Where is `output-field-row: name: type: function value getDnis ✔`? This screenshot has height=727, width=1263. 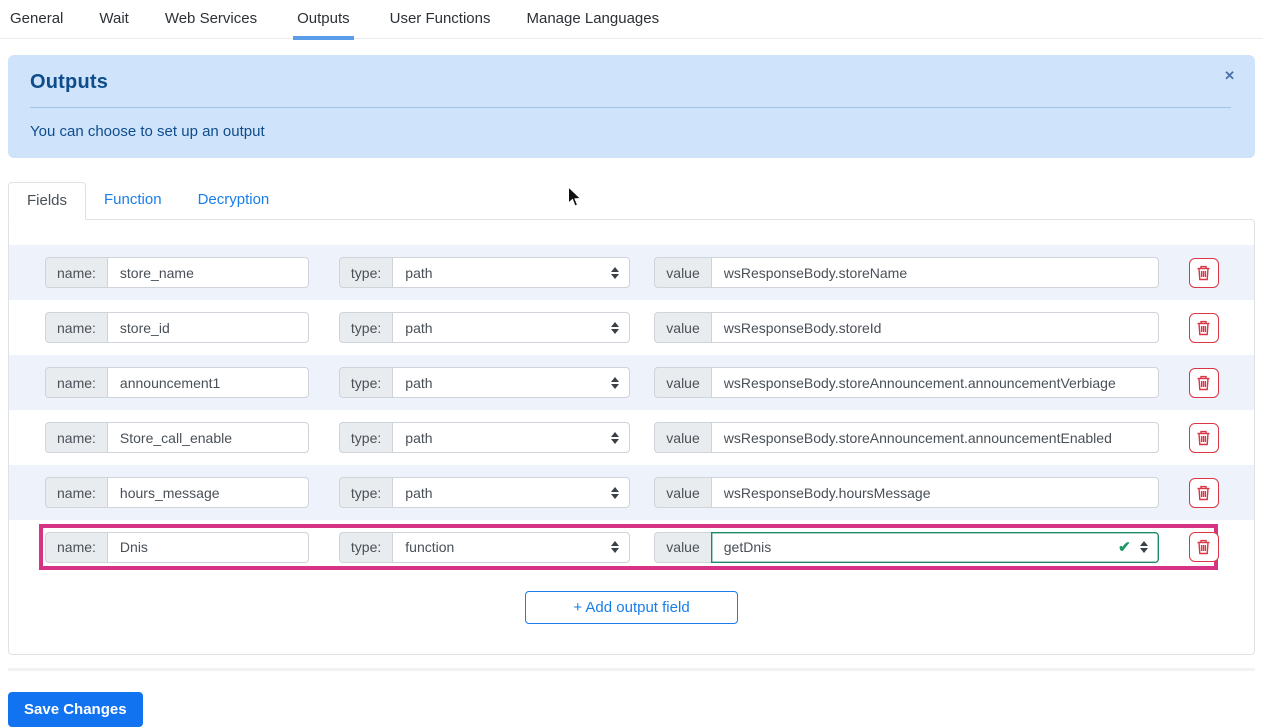 output-field-row: name: type: function value getDnis ✔ is located at coordinates (629, 547).